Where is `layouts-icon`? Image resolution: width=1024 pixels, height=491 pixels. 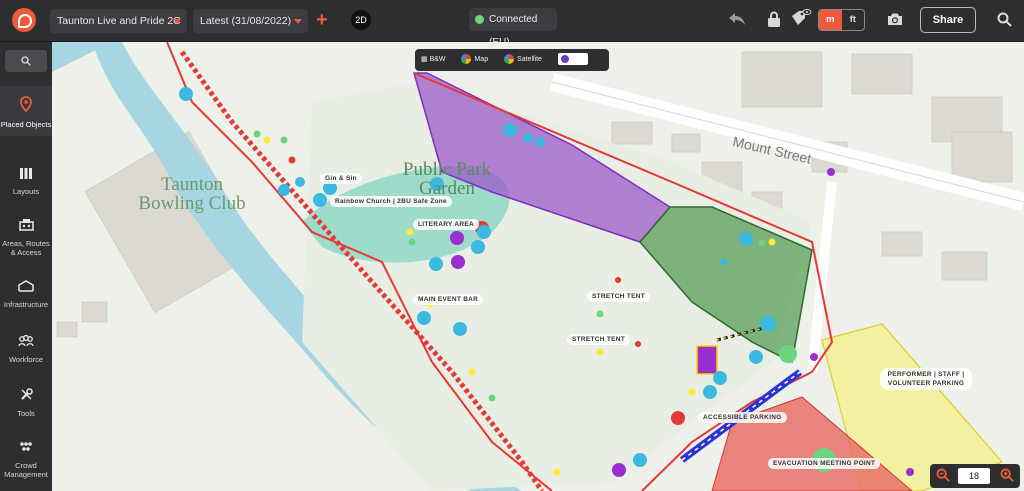 layouts-icon is located at coordinates (26, 175).